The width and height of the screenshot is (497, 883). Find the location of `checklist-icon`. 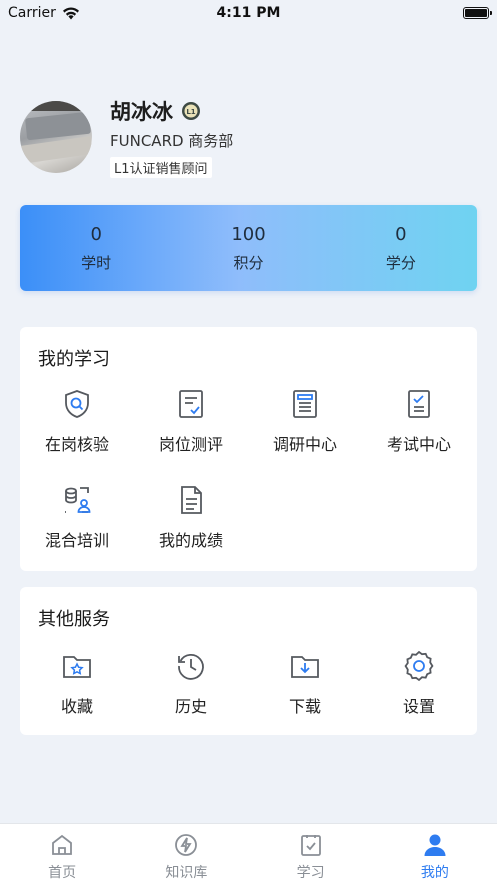

checklist-icon is located at coordinates (191, 404).